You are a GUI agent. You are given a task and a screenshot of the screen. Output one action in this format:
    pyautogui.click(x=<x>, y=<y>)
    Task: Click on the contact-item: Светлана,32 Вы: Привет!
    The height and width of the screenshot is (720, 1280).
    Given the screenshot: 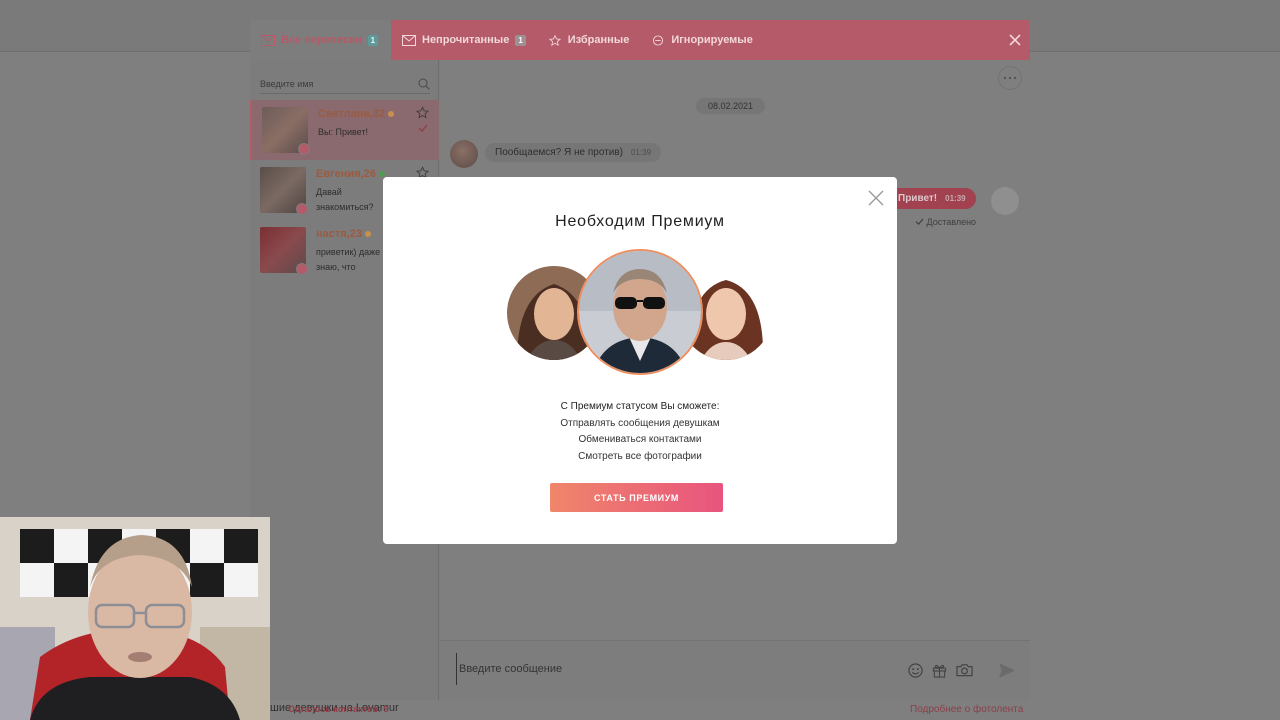 What is the action you would take?
    pyautogui.click(x=344, y=130)
    